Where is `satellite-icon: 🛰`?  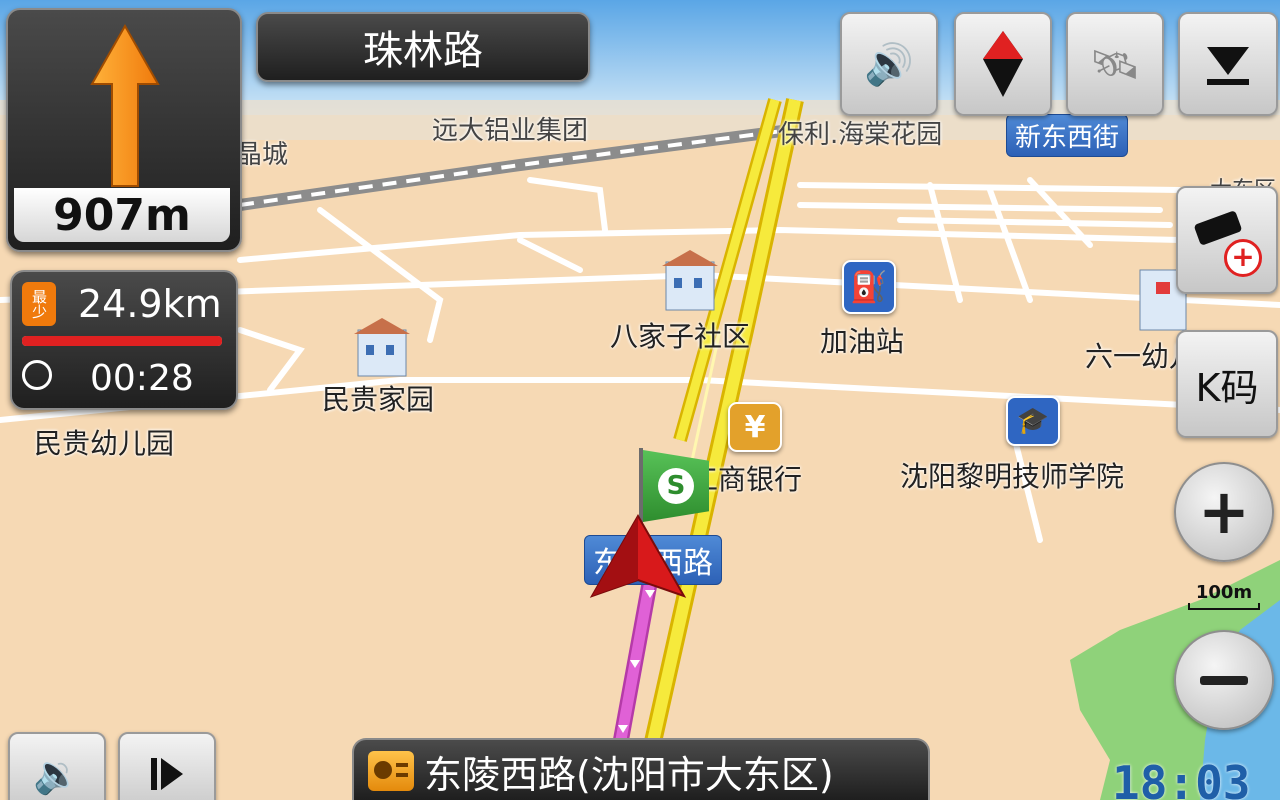 satellite-icon: 🛰 is located at coordinates (1115, 64).